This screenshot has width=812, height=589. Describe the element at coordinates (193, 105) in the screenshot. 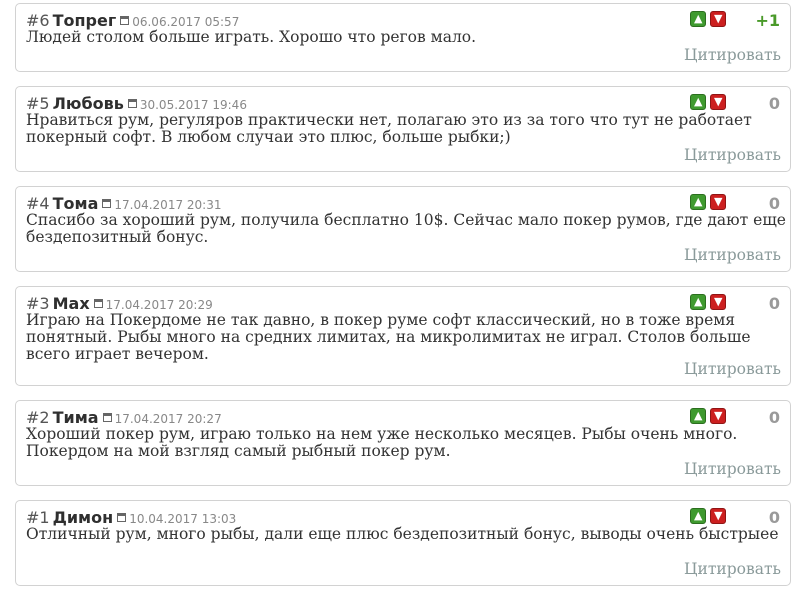

I see `comment-date: 30.05.2017 19:46` at that location.